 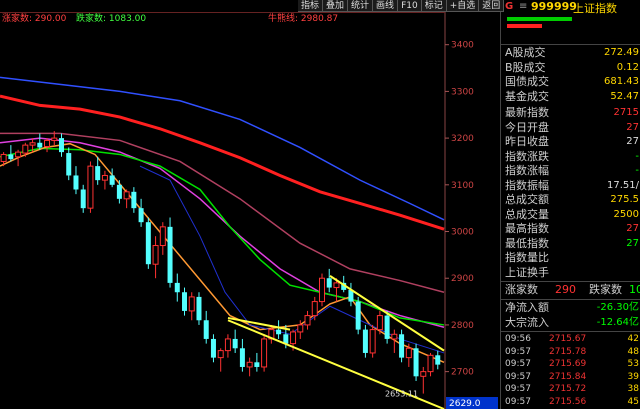 What do you see at coordinates (623, 185) in the screenshot?
I see `stat-value: 17.51/` at bounding box center [623, 185].